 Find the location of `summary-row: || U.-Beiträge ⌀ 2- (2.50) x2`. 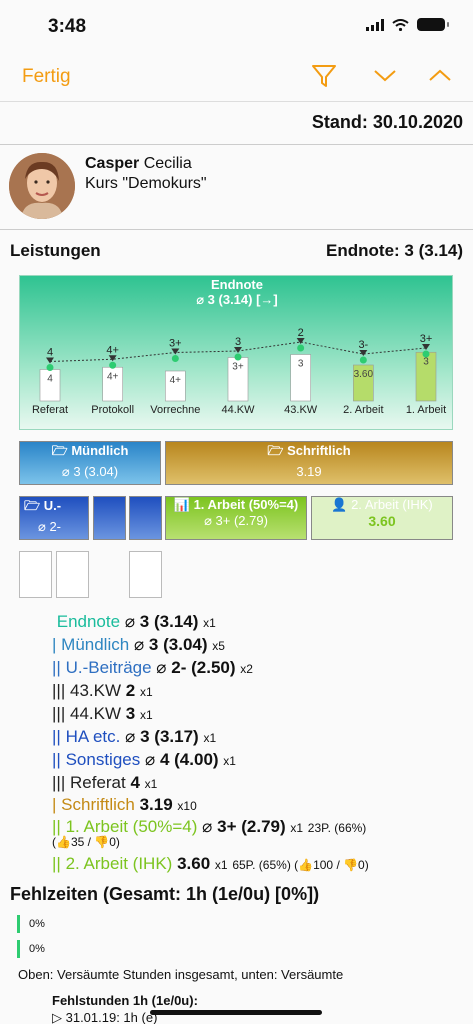

summary-row: || U.-Beiträge ⌀ 2- (2.50) x2 is located at coordinates (152, 668).